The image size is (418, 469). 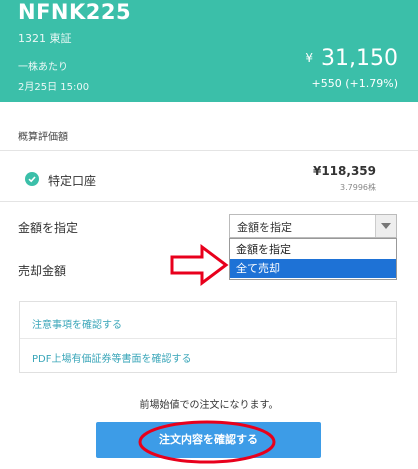 I want to click on pdf-link: PDF上場有価証券等書面を確認する, so click(x=111, y=357).